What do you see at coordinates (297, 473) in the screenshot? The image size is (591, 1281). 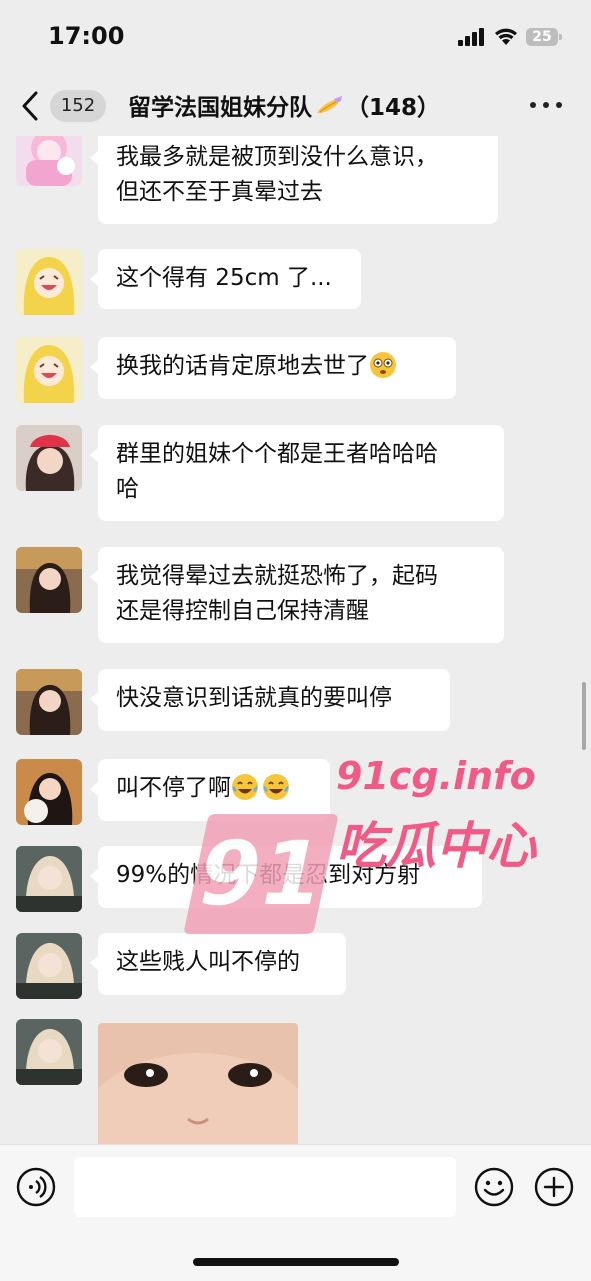 I see `message-bubble: 群里的姐妹个个都是王者哈哈哈 哈` at bounding box center [297, 473].